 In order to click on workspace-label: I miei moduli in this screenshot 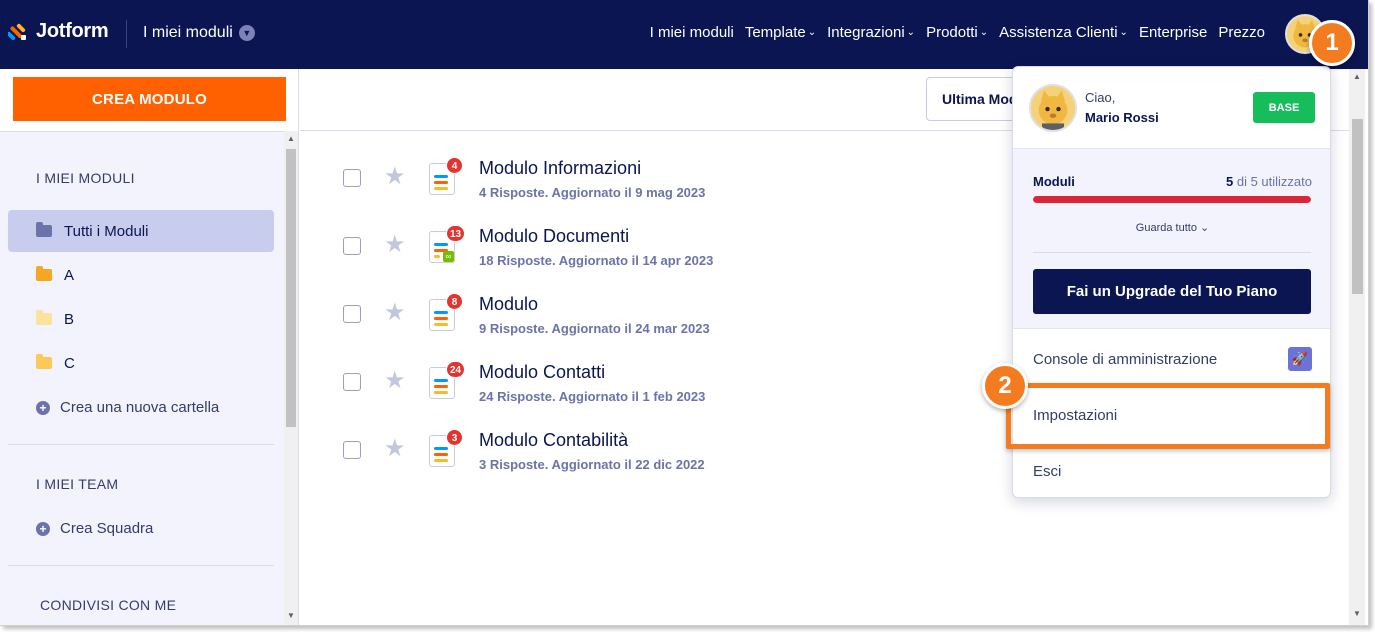, I will do `click(188, 32)`.